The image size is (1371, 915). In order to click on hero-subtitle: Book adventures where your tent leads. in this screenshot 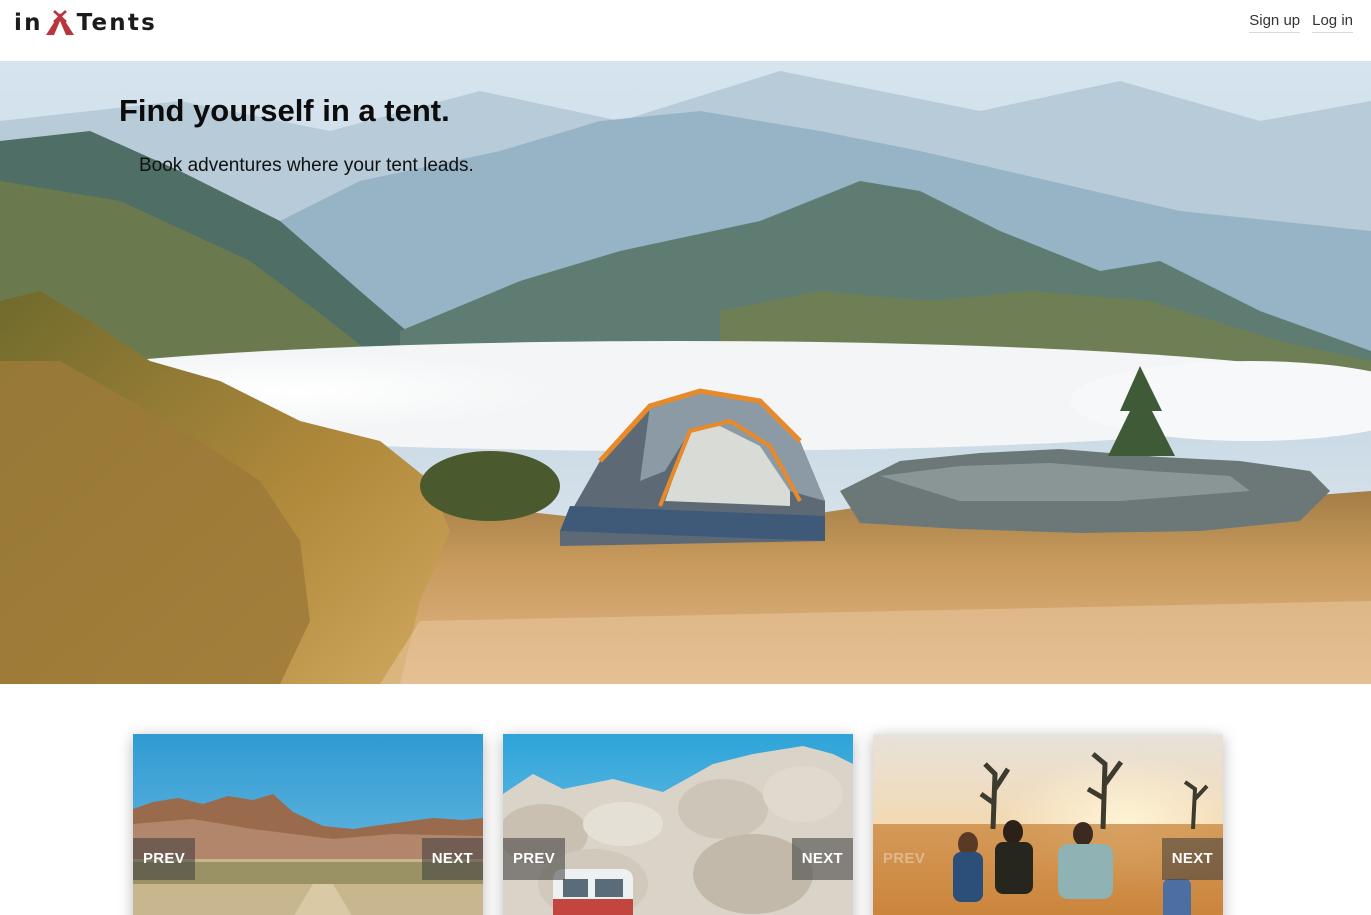, I will do `click(306, 165)`.